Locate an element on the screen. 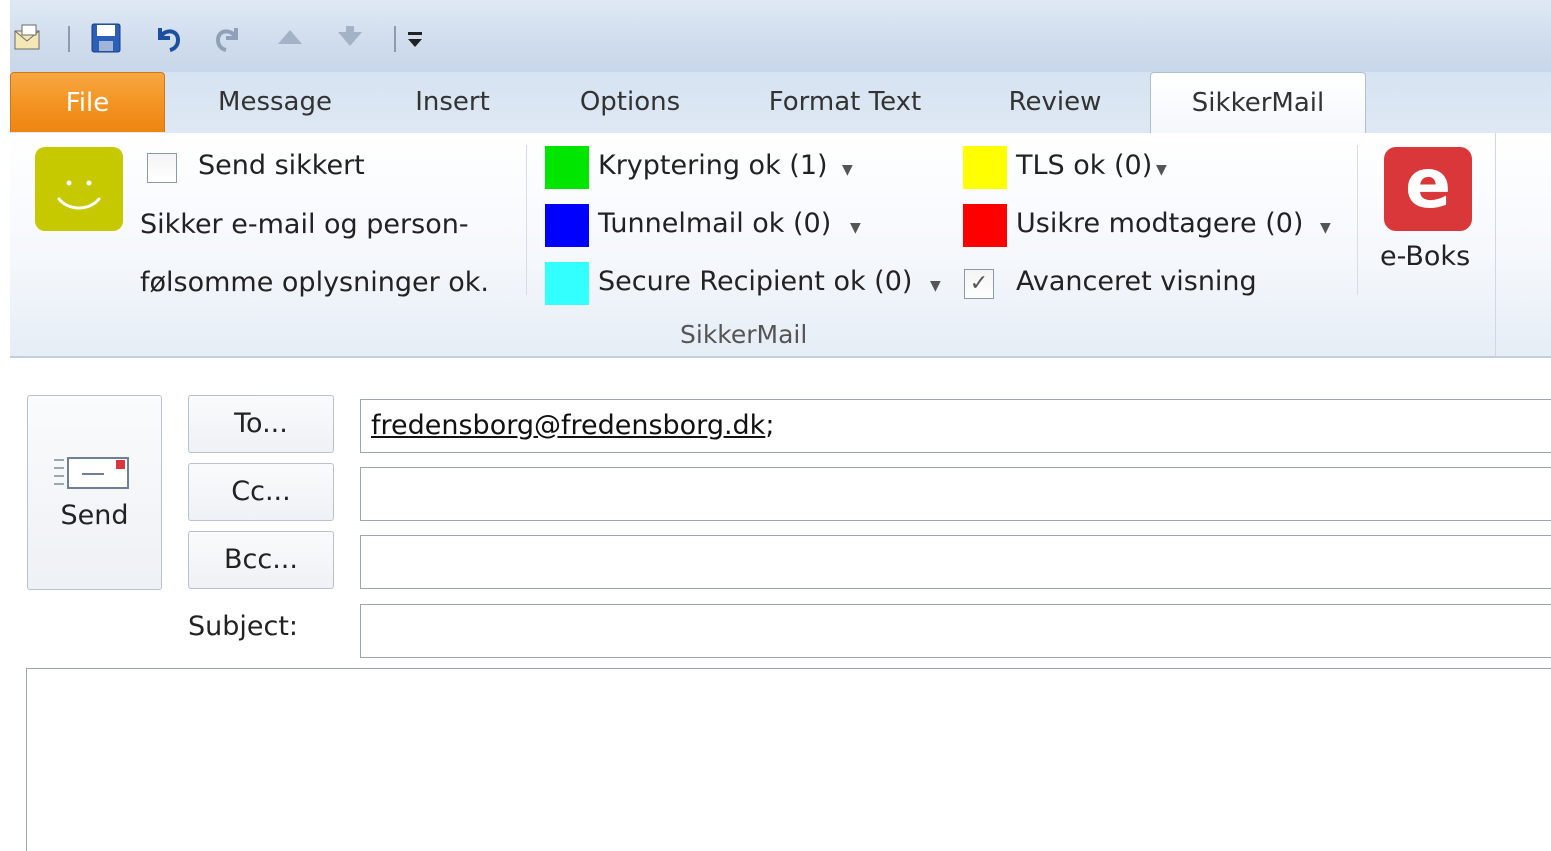  redo-icon is located at coordinates (228, 38).